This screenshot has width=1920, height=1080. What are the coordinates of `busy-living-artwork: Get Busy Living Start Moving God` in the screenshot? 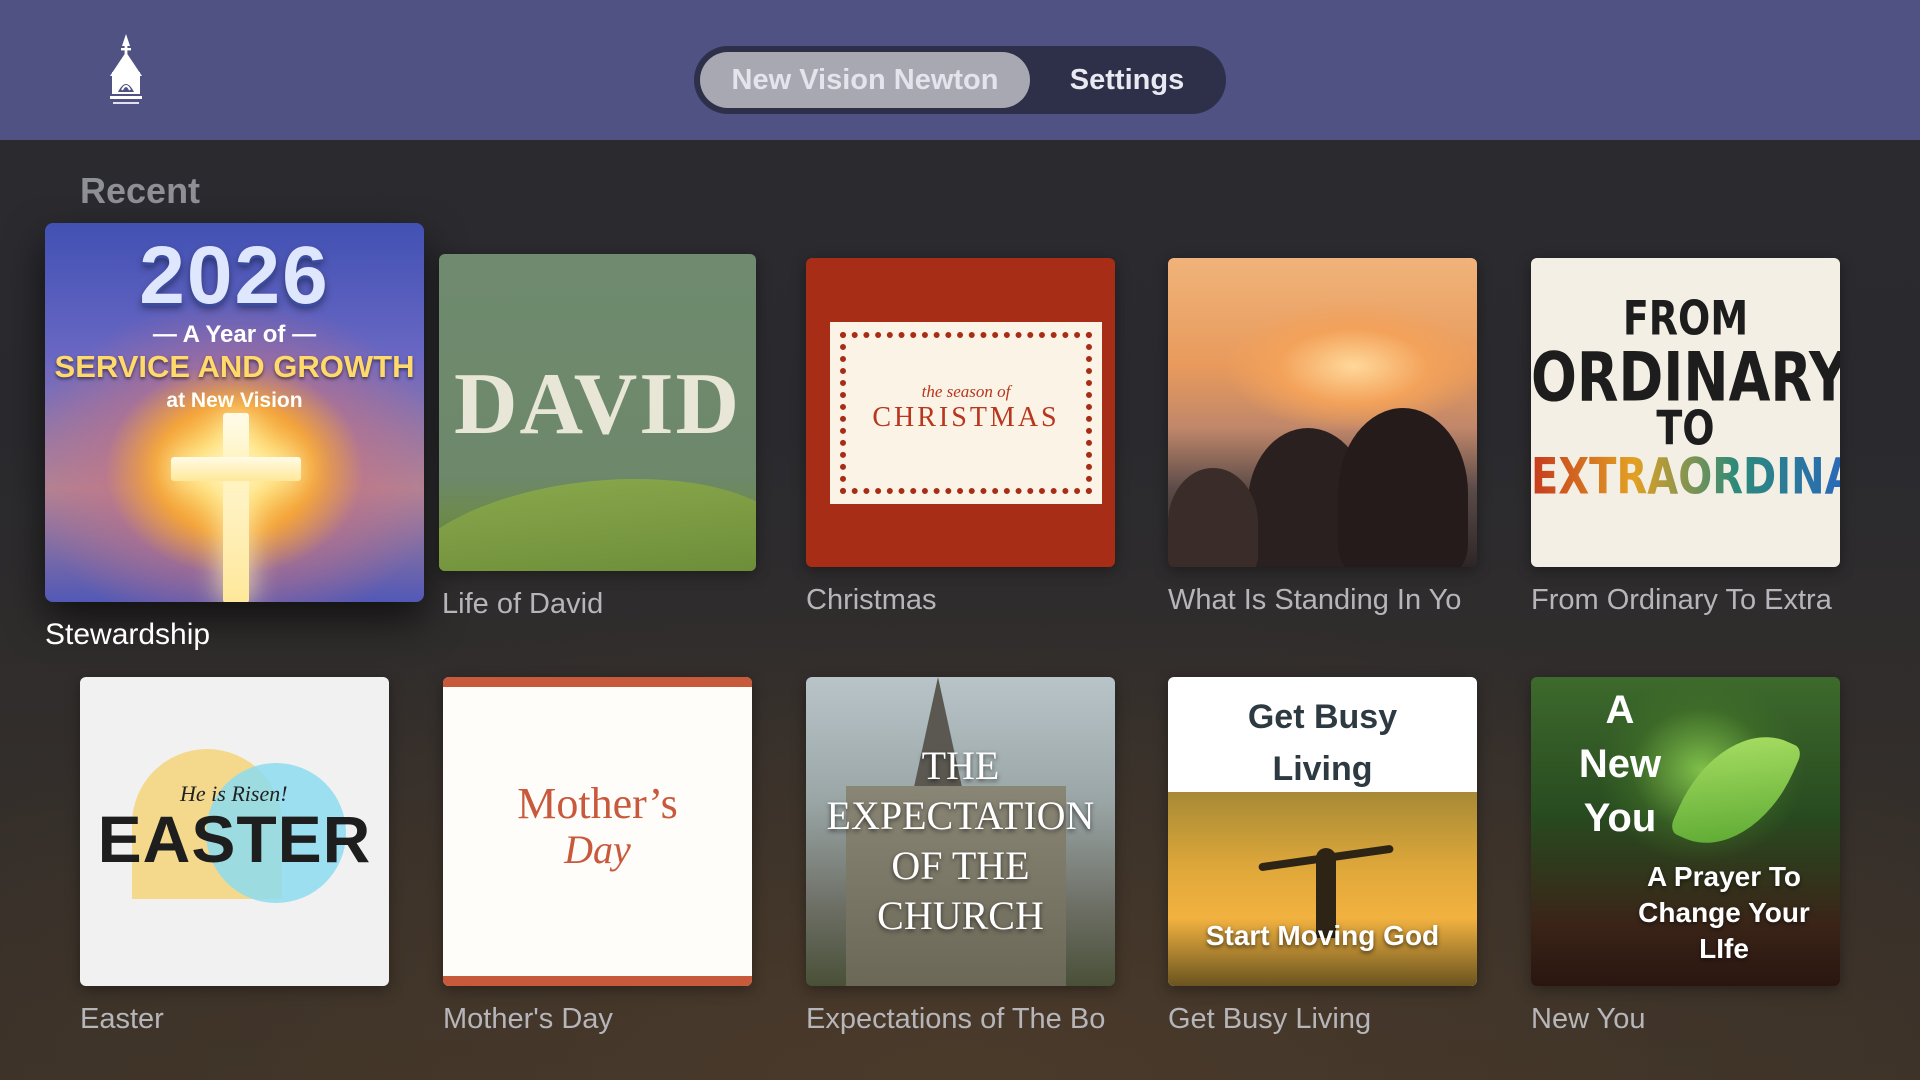 It's located at (1322, 831).